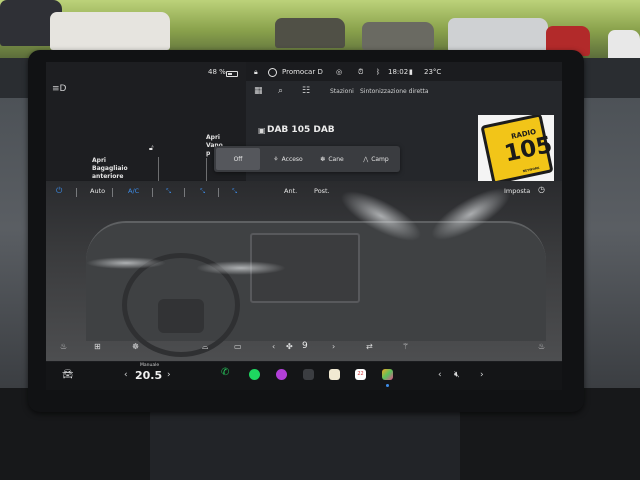 Image resolution: width=640 pixels, height=480 pixels. I want to click on open-front-trunk-button: Apri Bagagliaio anteriore, so click(110, 169).